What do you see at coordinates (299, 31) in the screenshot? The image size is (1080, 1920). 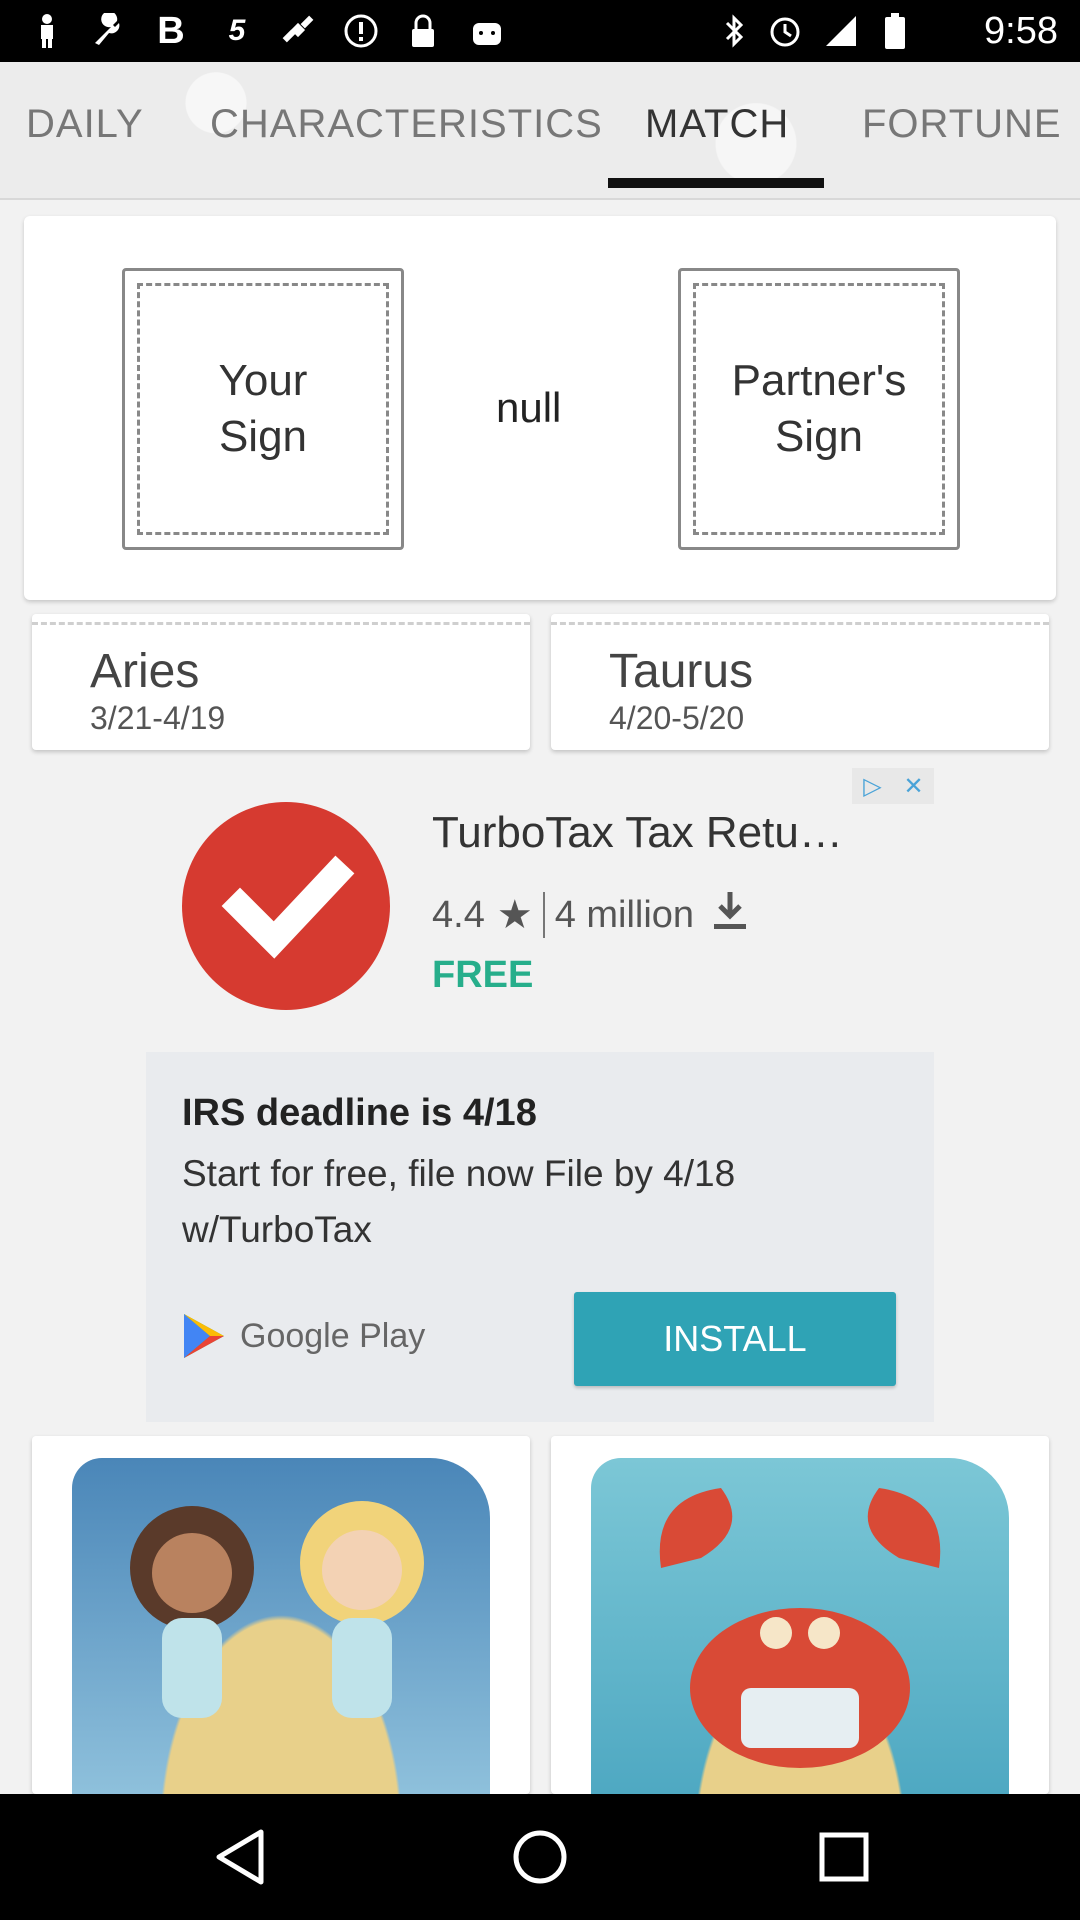 I see `satellite-icon` at bounding box center [299, 31].